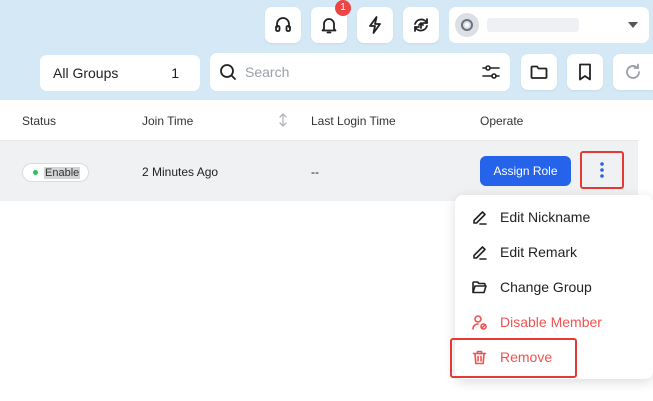 The height and width of the screenshot is (401, 653). I want to click on sync-icon, so click(421, 25).